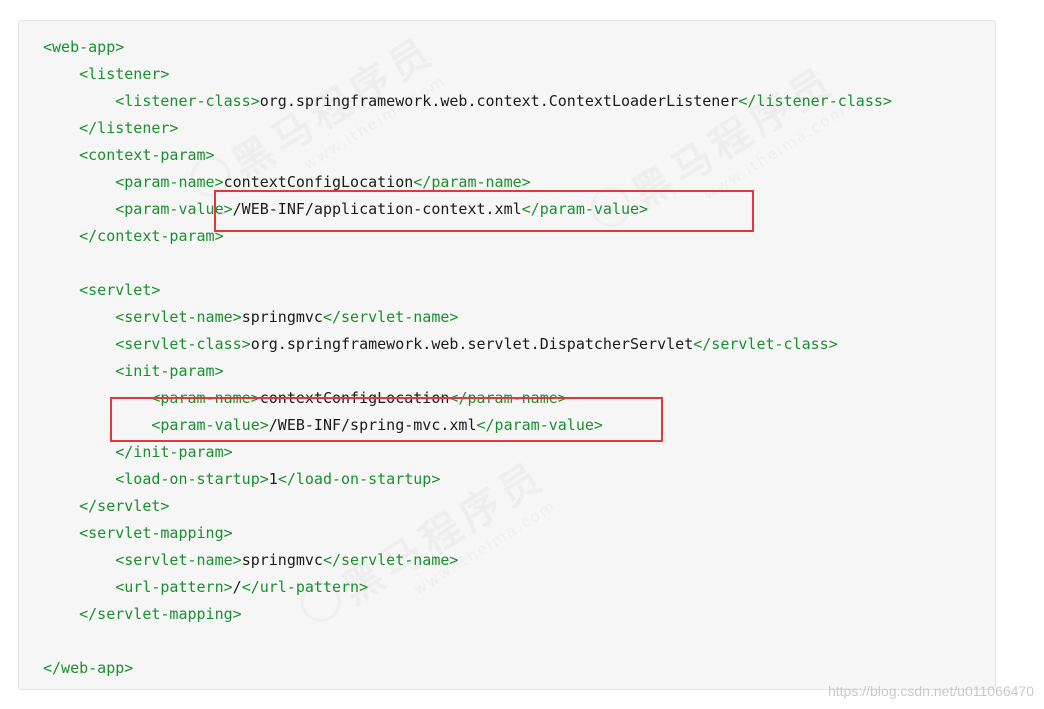  I want to click on code-line: </listener>, so click(110, 128).